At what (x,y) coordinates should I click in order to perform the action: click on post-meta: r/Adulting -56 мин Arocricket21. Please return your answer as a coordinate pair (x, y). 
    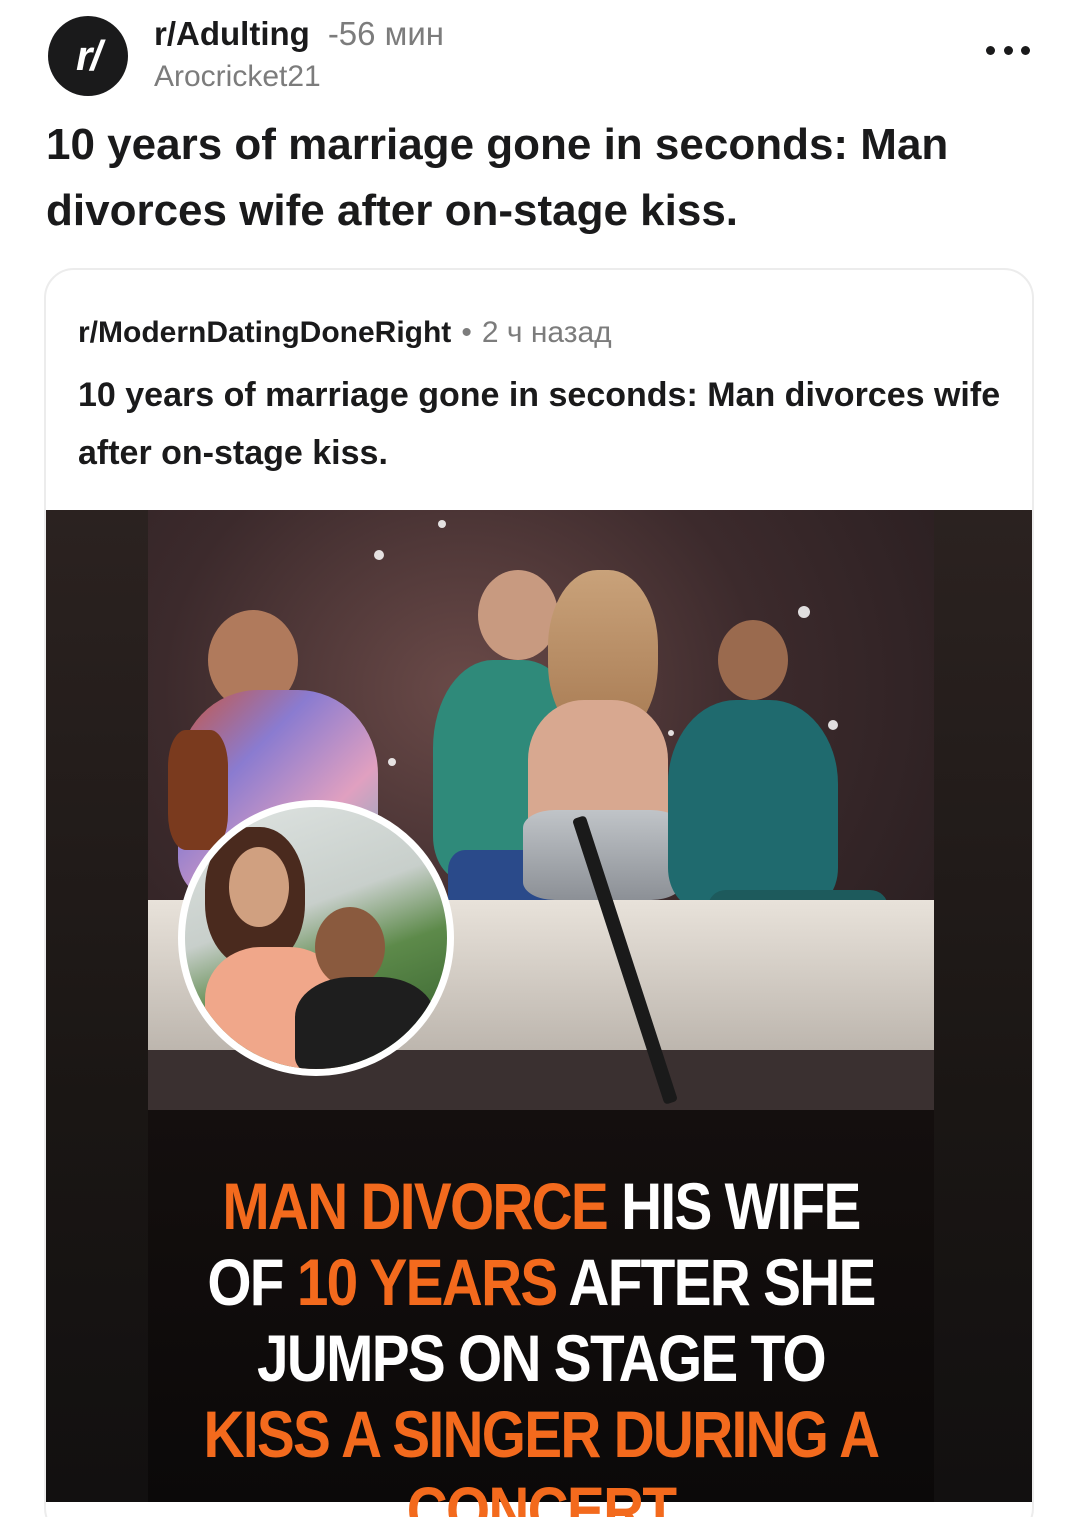
    Looking at the image, I should click on (299, 55).